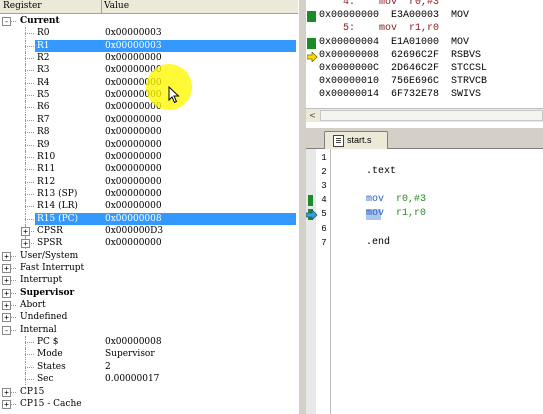  What do you see at coordinates (431, 29) in the screenshot?
I see `source-line: 5: mov r1,r0` at bounding box center [431, 29].